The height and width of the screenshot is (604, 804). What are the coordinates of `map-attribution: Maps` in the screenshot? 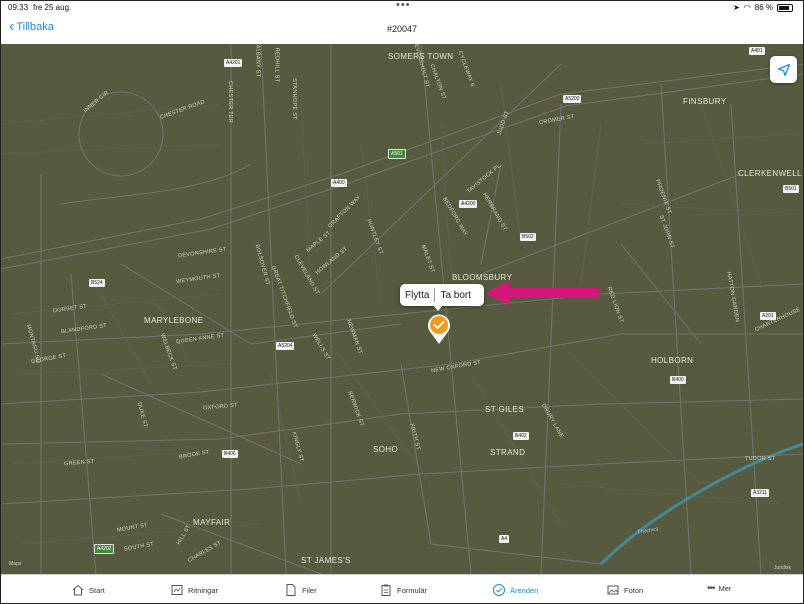 It's located at (15, 564).